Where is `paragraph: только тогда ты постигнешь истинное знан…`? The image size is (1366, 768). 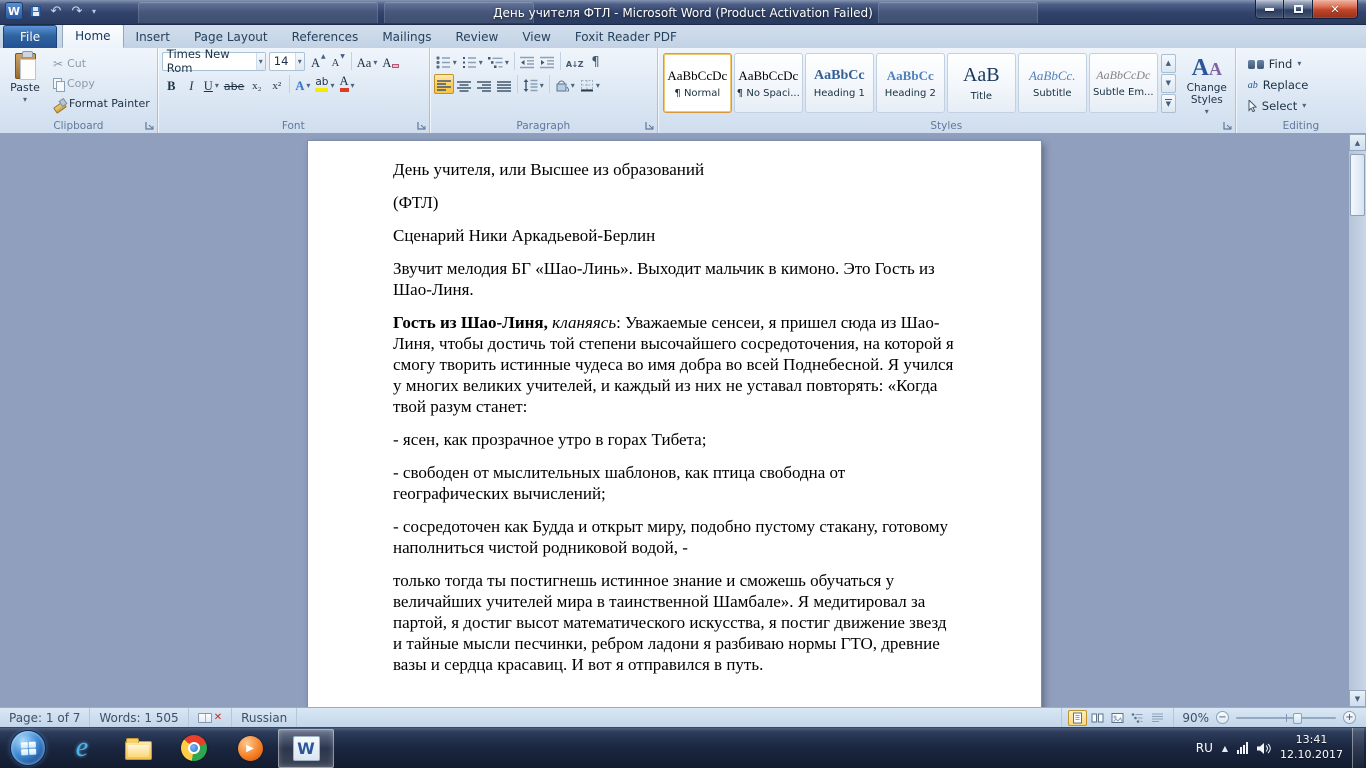
paragraph: только тогда ты постигнешь истинное знан… is located at coordinates (674, 622).